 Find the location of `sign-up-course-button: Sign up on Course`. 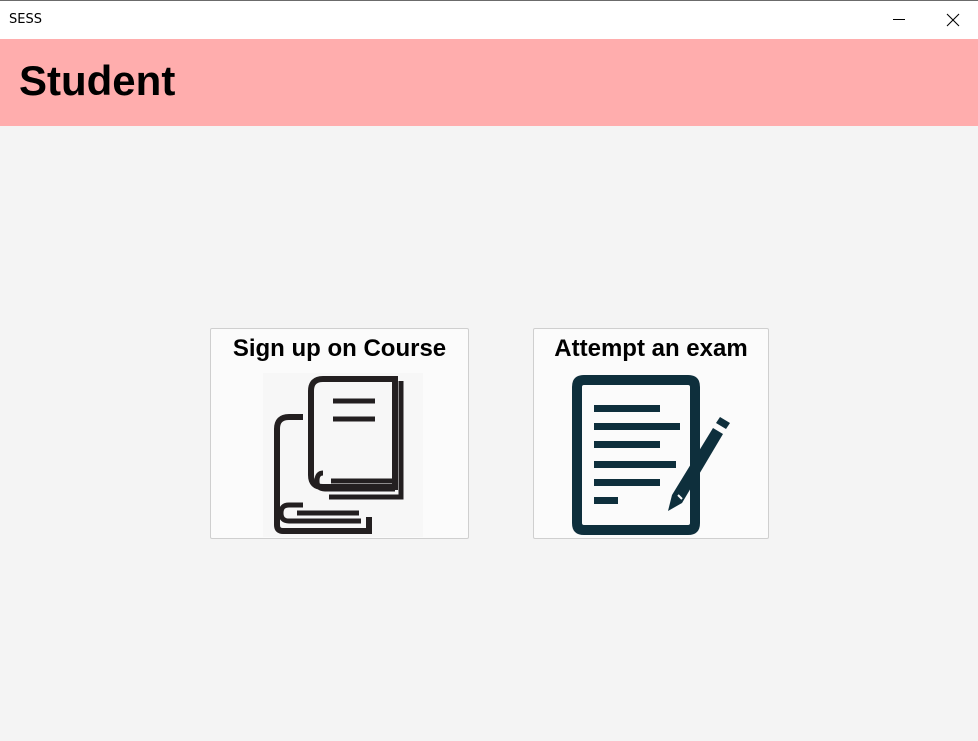

sign-up-course-button: Sign up on Course is located at coordinates (339, 433).